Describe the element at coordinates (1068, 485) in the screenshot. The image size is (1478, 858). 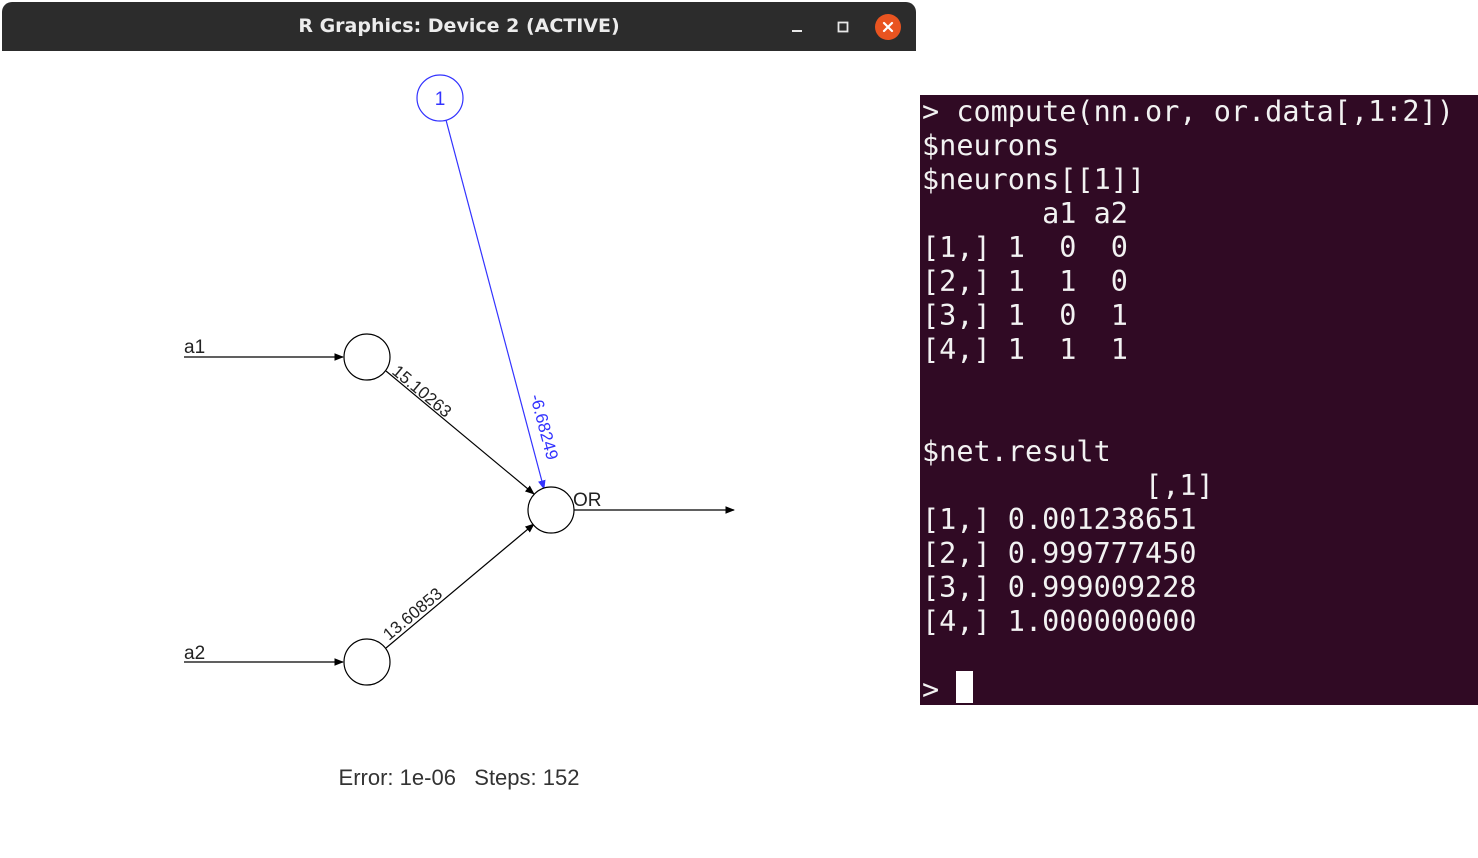
I see `terminal-line: [,1]` at that location.